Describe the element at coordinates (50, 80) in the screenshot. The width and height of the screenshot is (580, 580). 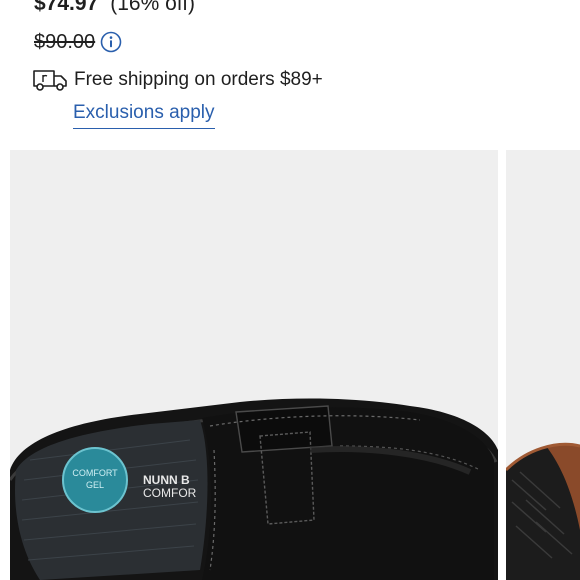
I see `truck-icon` at that location.